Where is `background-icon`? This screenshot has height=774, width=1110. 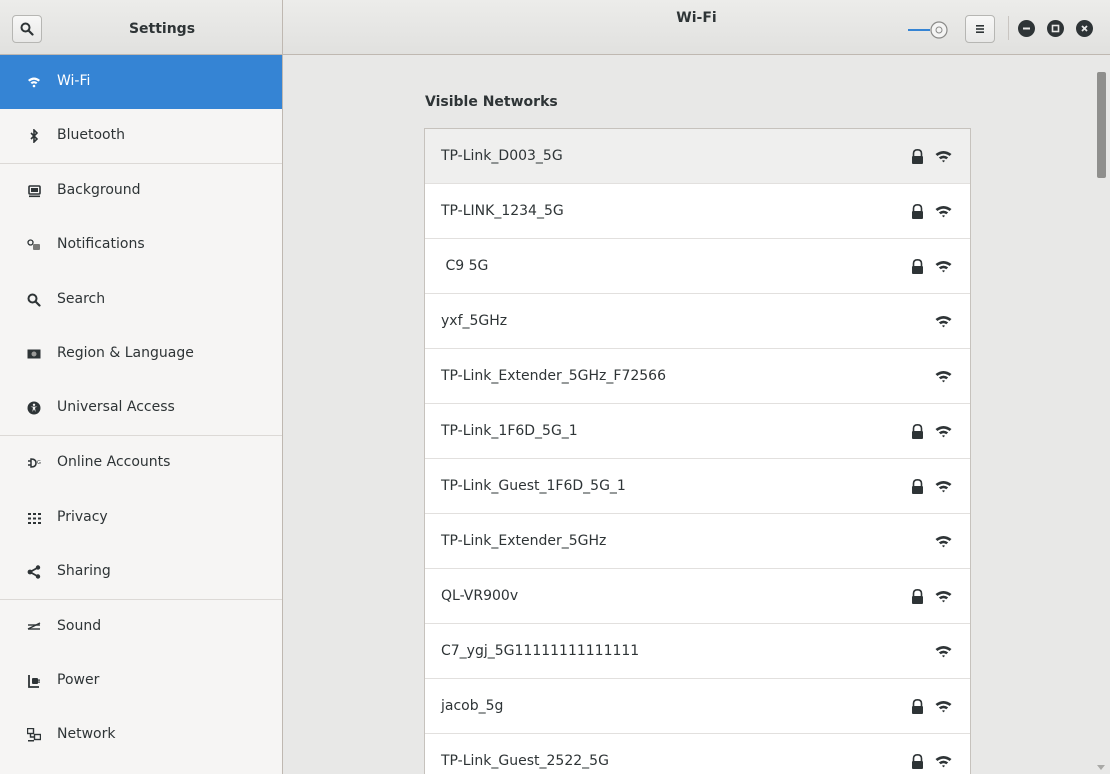
background-icon is located at coordinates (34, 191).